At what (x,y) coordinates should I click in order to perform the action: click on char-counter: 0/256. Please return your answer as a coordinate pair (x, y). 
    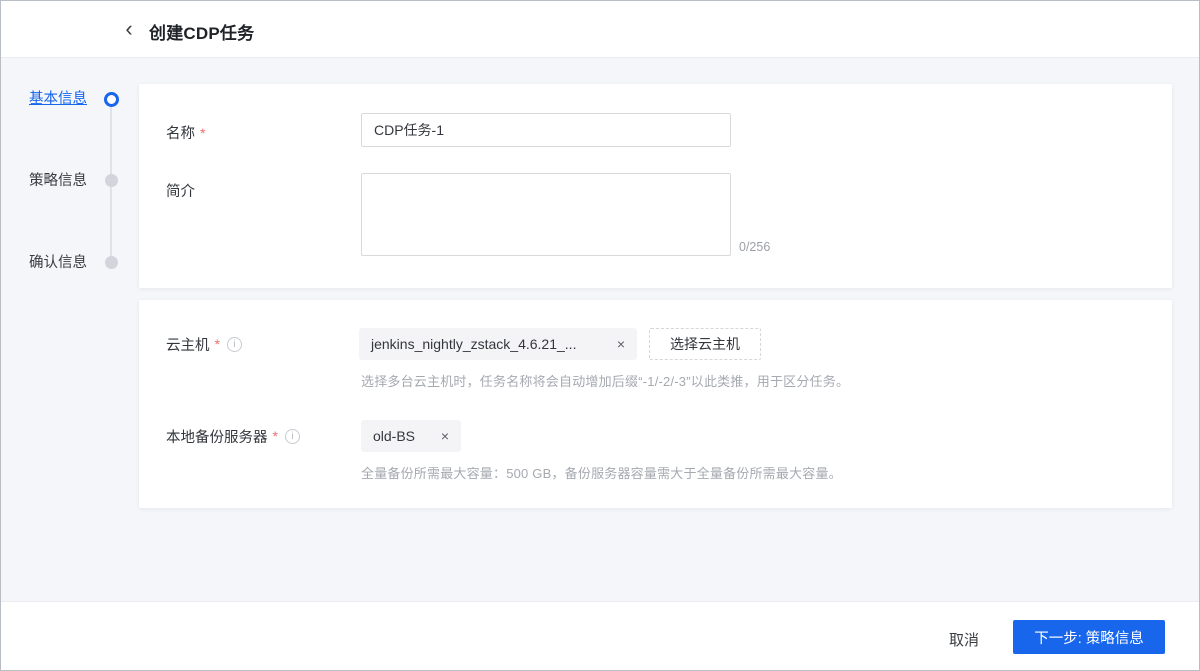
    Looking at the image, I should click on (755, 247).